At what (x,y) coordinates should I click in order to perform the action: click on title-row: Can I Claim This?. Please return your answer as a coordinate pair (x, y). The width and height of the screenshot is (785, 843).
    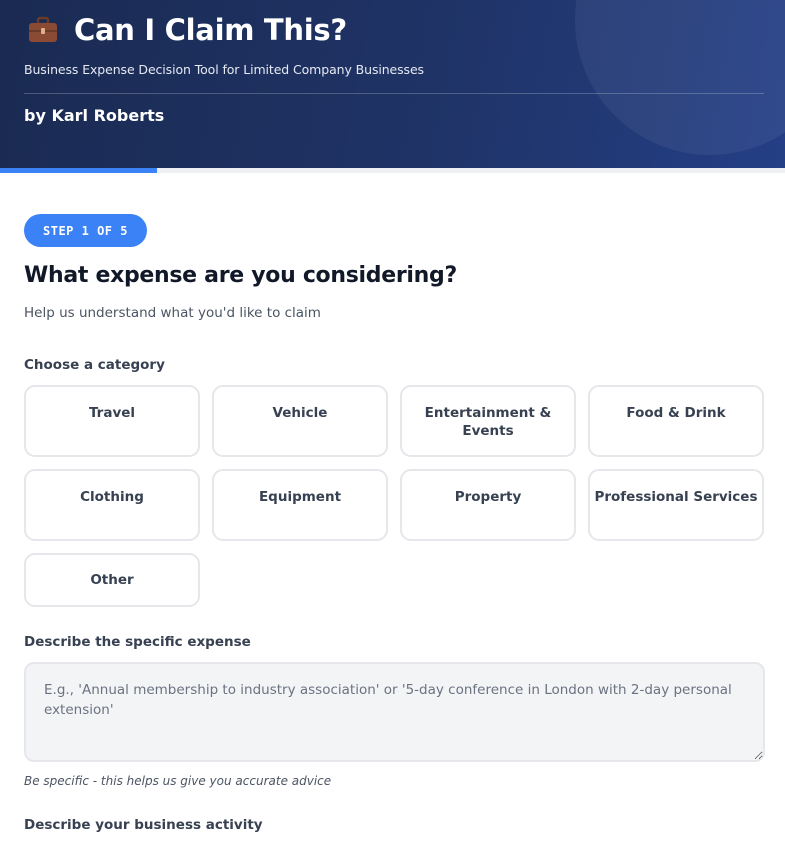
    Looking at the image, I should click on (186, 30).